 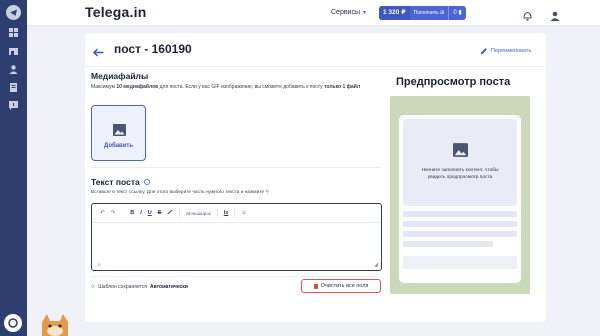 What do you see at coordinates (122, 287) in the screenshot?
I see `autosave-prefix: Шаблон сохраняется` at bounding box center [122, 287].